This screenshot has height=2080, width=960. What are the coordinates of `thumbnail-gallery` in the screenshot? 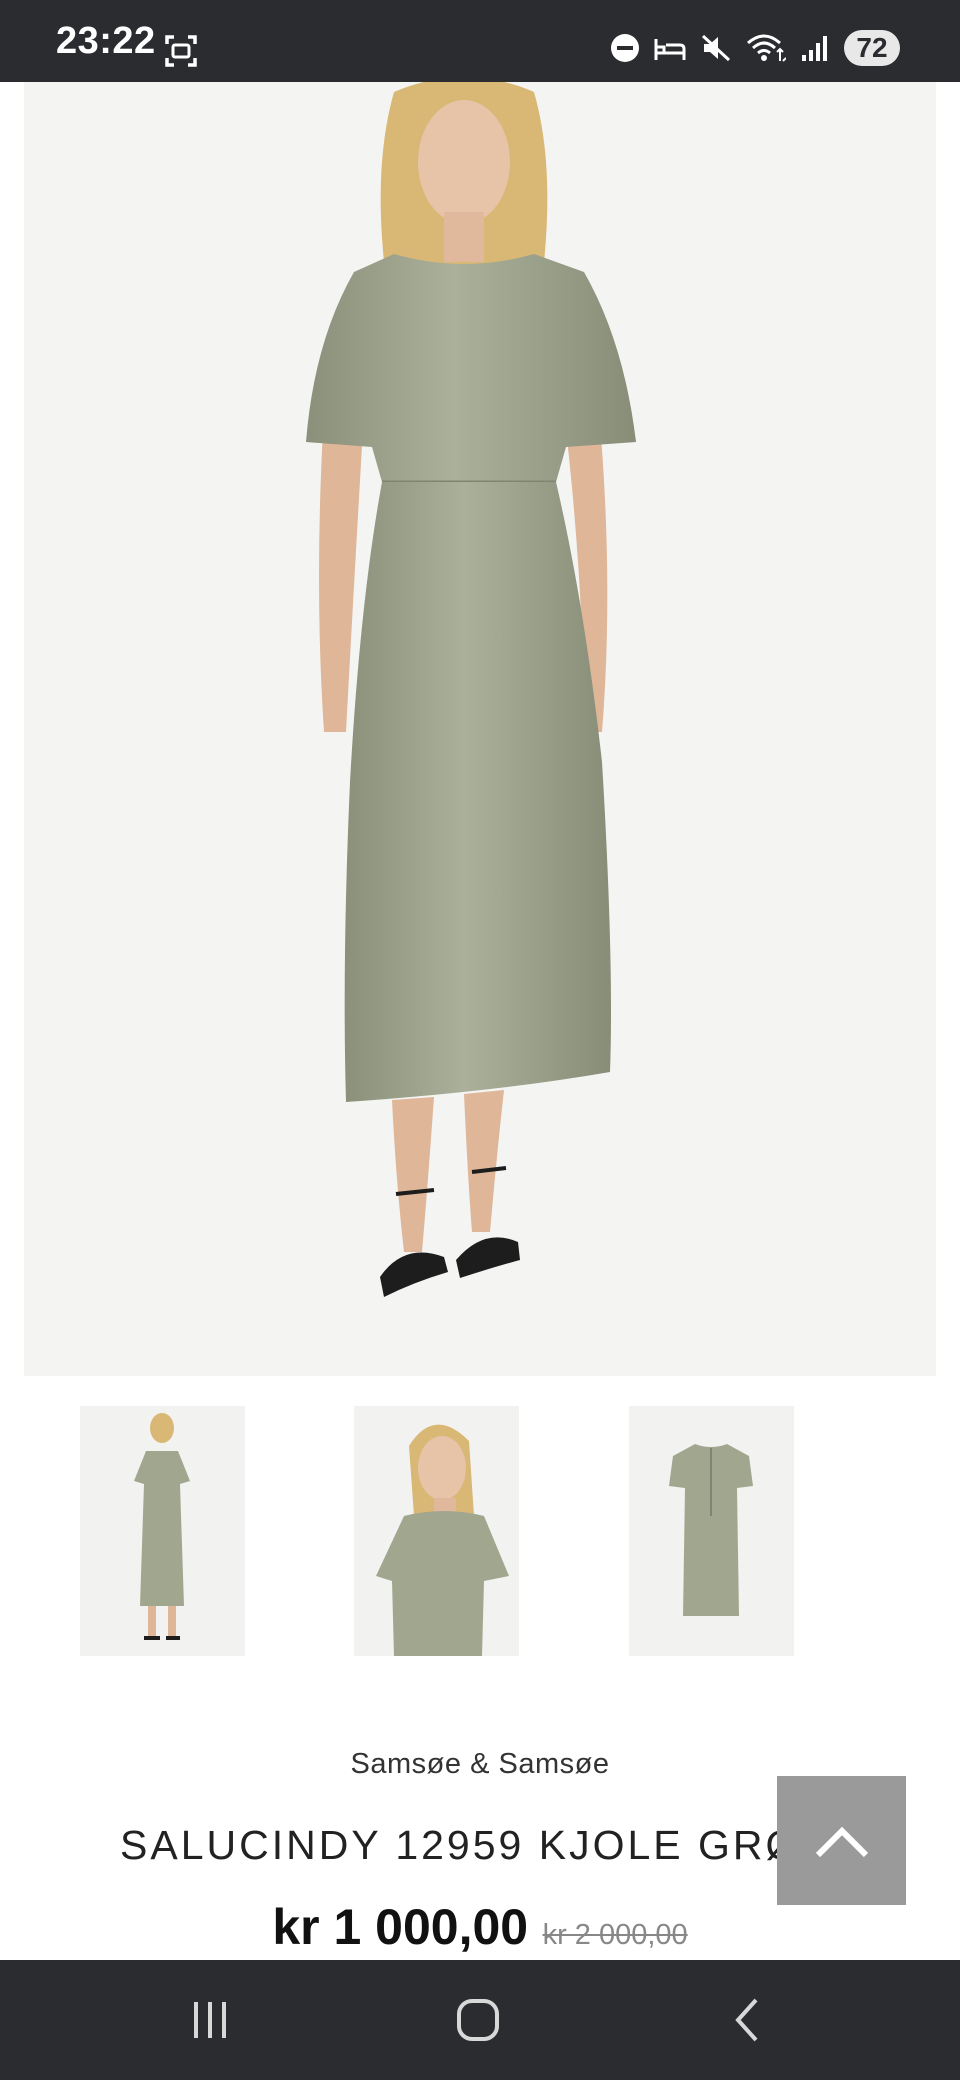 It's located at (480, 1531).